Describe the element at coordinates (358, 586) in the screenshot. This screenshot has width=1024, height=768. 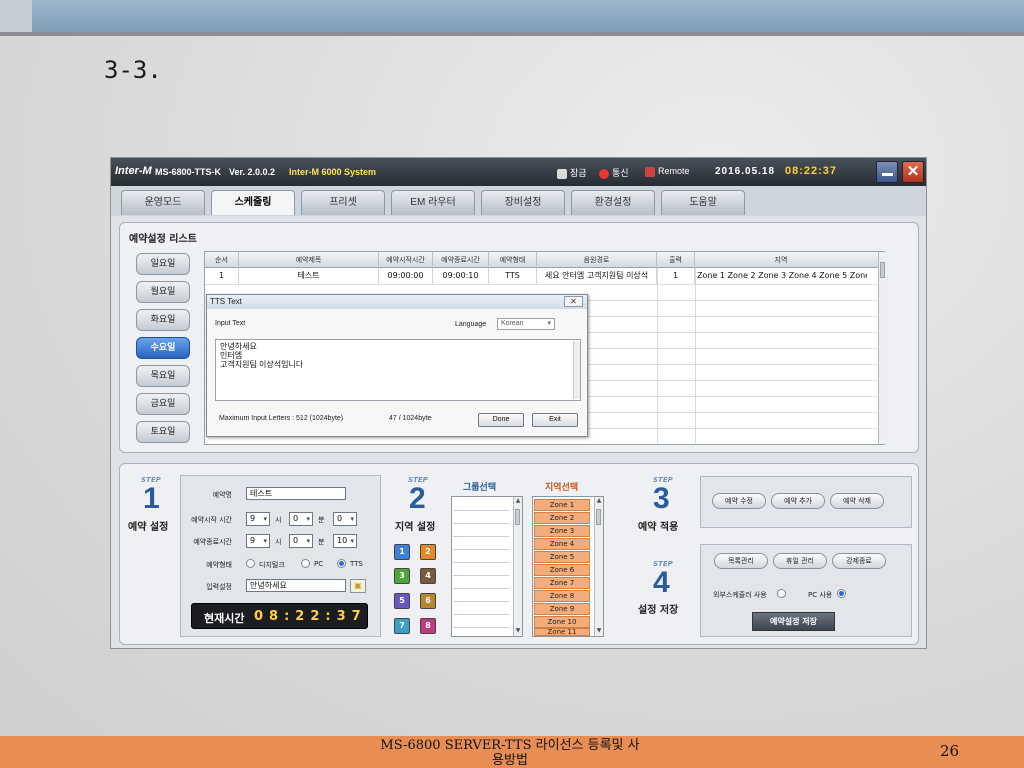
I see `folder-icon: ▣` at that location.